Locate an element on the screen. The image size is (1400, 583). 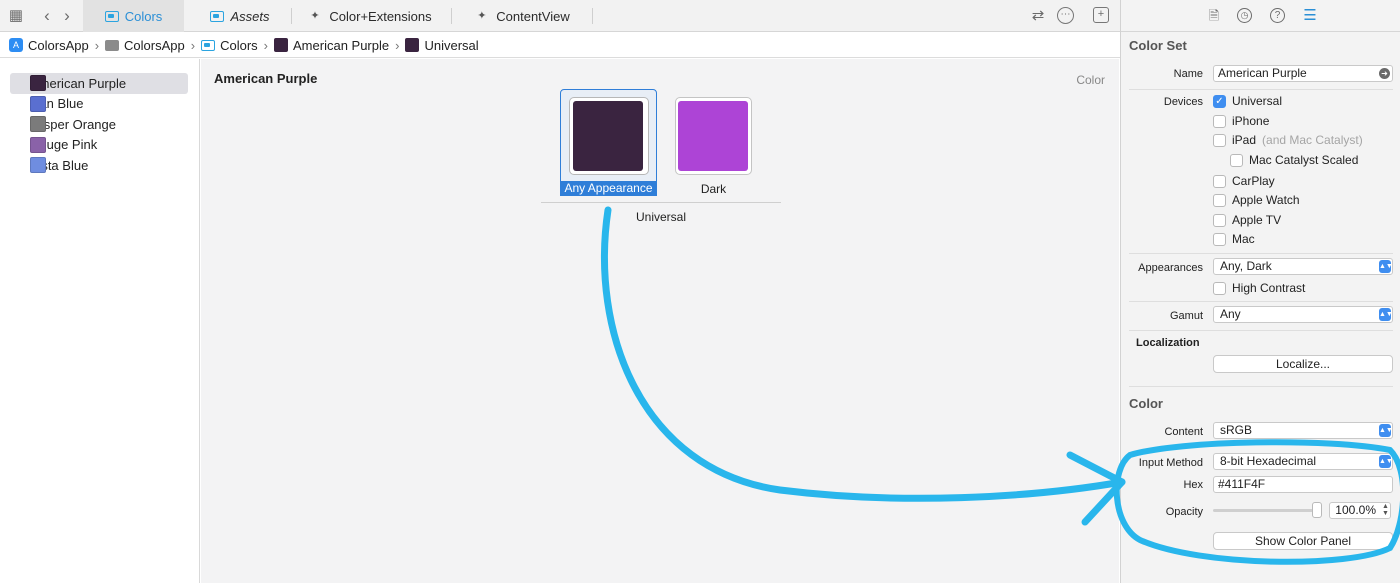
high-contrast-checkbox: High Contrast is located at coordinates (1259, 288).